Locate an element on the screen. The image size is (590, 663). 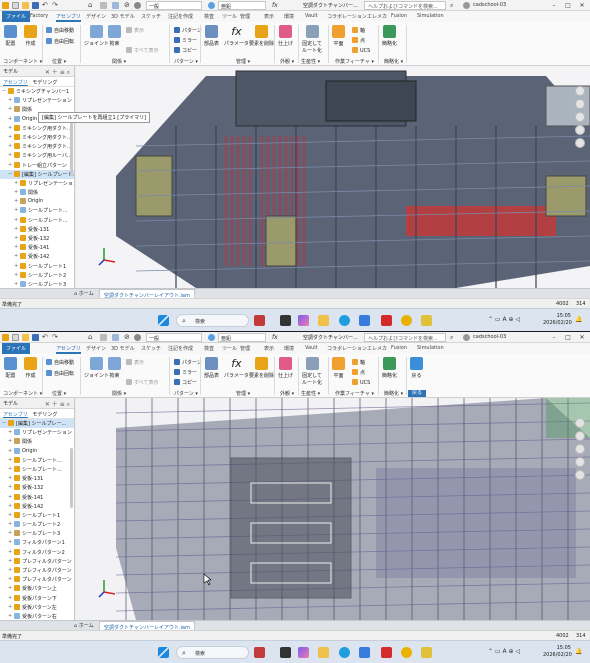
inventor-icon is located at coordinates (386, 320).